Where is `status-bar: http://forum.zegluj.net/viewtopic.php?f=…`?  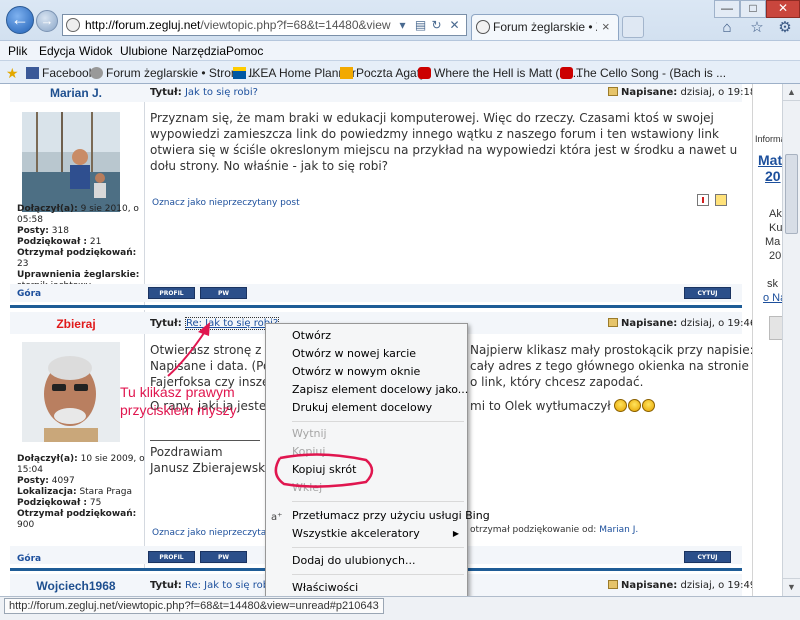
status-bar: http://forum.zegluj.net/viewtopic.php?f=… is located at coordinates (400, 608).